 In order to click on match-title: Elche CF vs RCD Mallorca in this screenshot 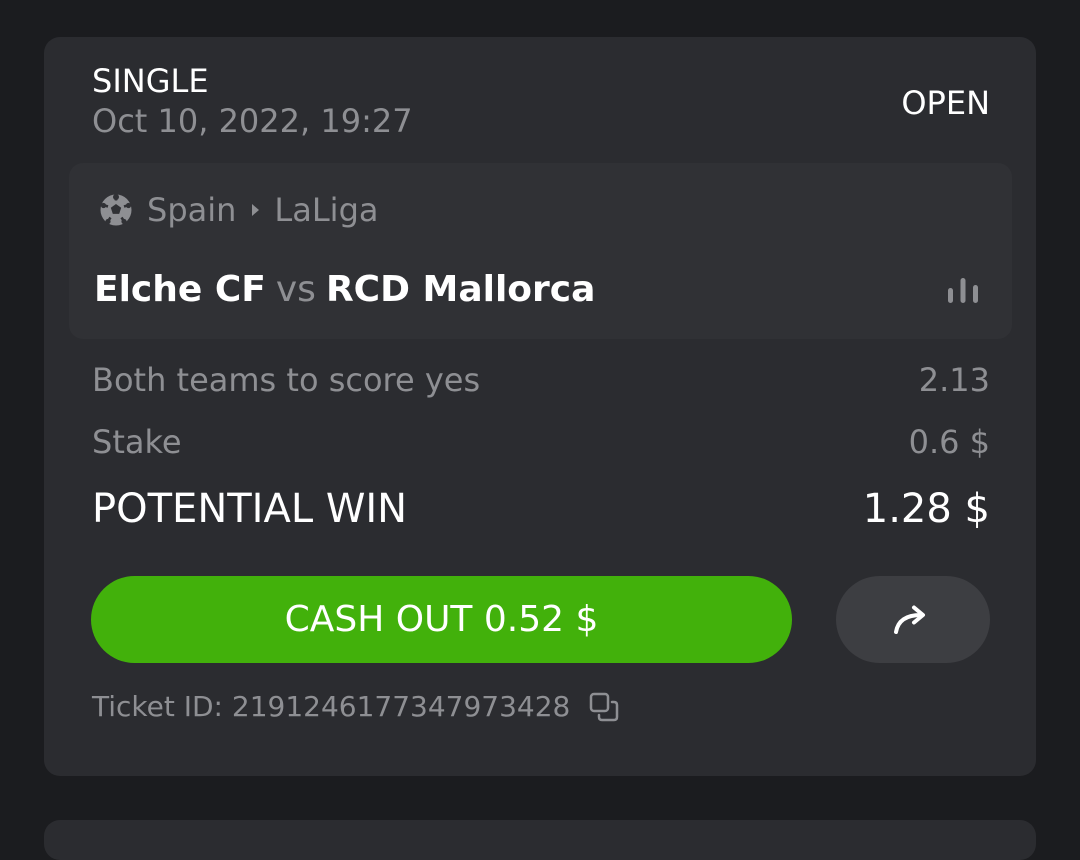, I will do `click(344, 290)`.